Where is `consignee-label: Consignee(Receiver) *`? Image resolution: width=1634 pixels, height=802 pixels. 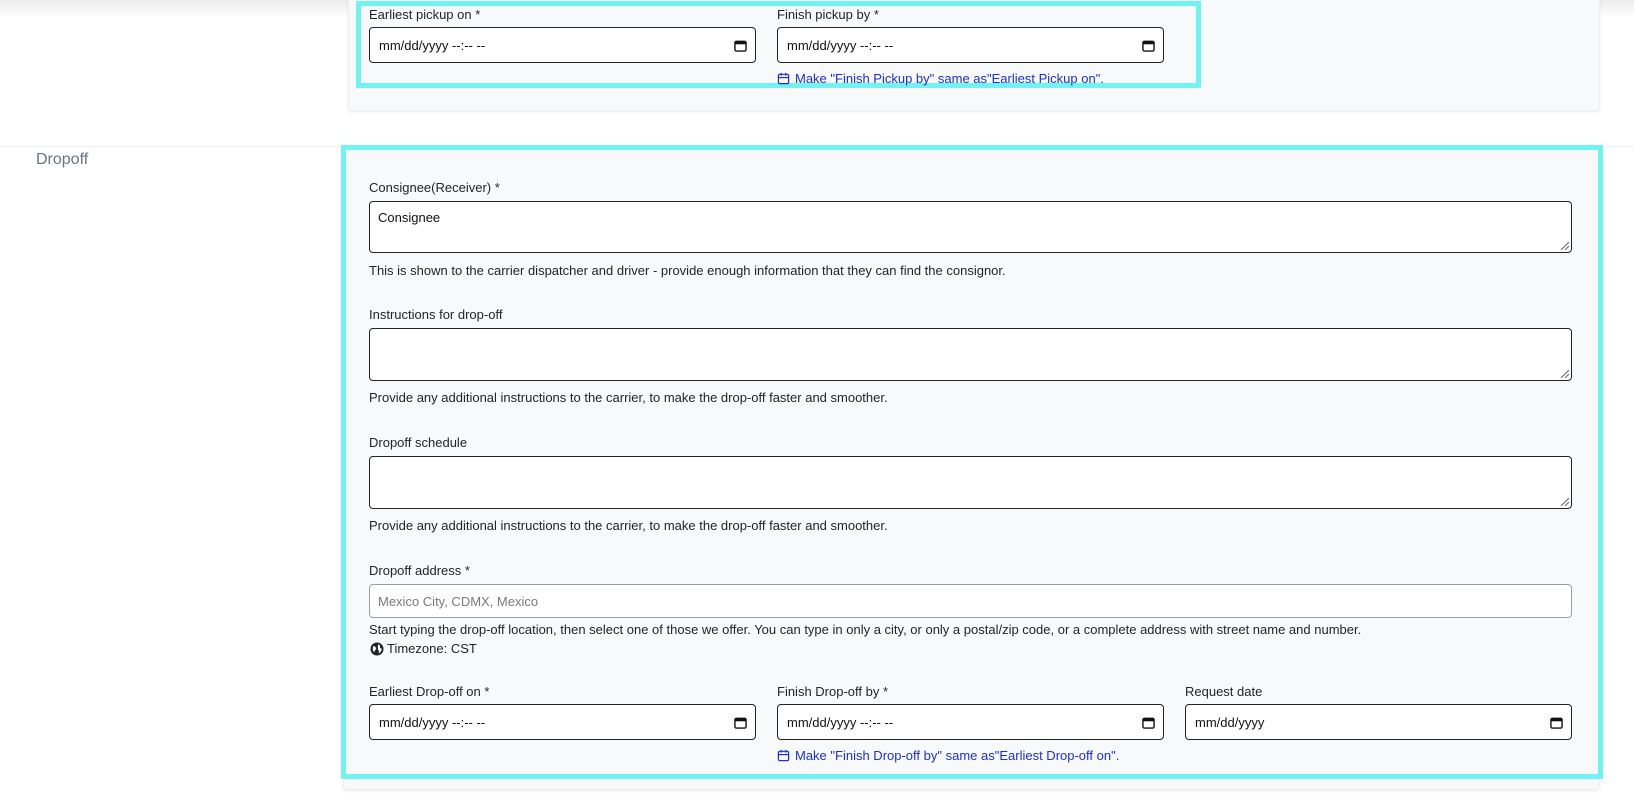 consignee-label: Consignee(Receiver) * is located at coordinates (434, 187).